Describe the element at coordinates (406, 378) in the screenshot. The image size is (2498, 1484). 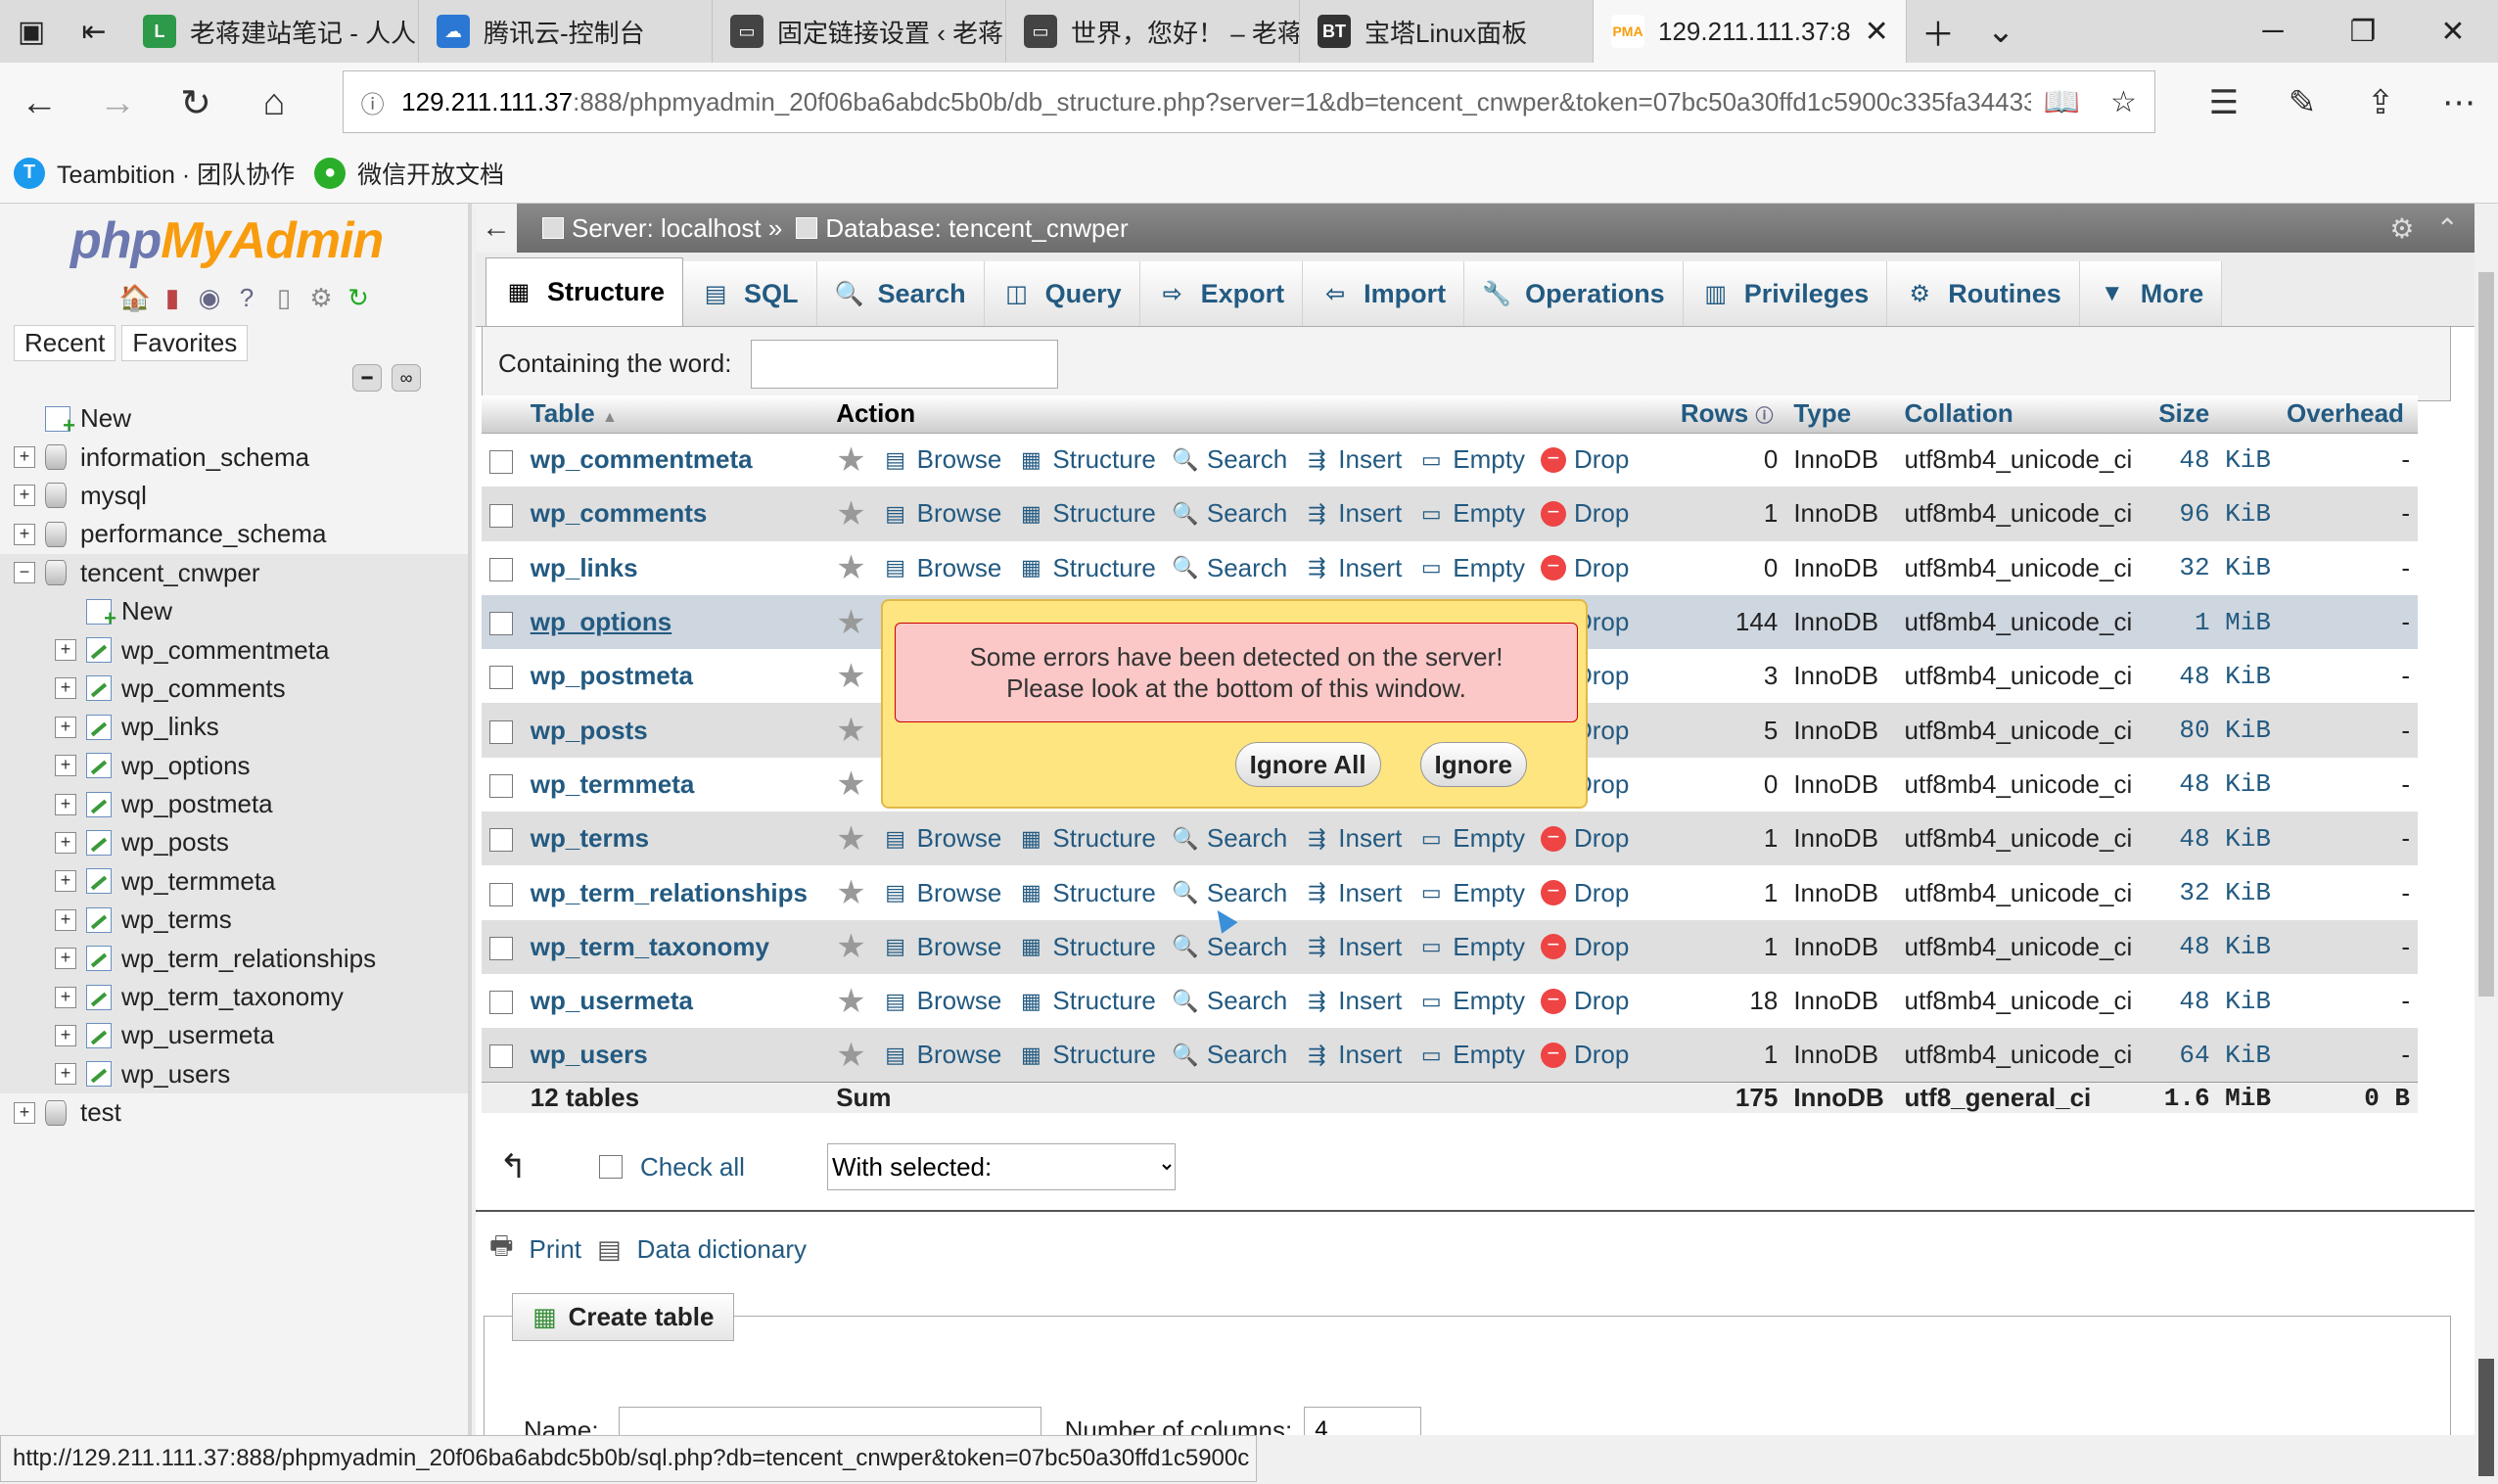
I see `link-with-main-icon: ∞` at that location.